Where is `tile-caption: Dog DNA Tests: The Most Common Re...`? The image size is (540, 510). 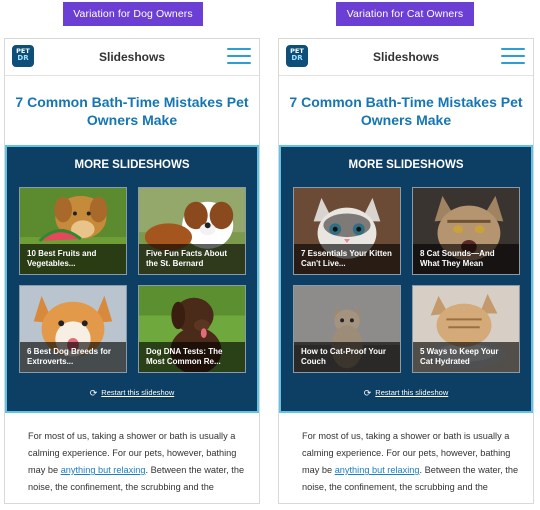
tile-caption: Dog DNA Tests: The Most Common Re... is located at coordinates (192, 357).